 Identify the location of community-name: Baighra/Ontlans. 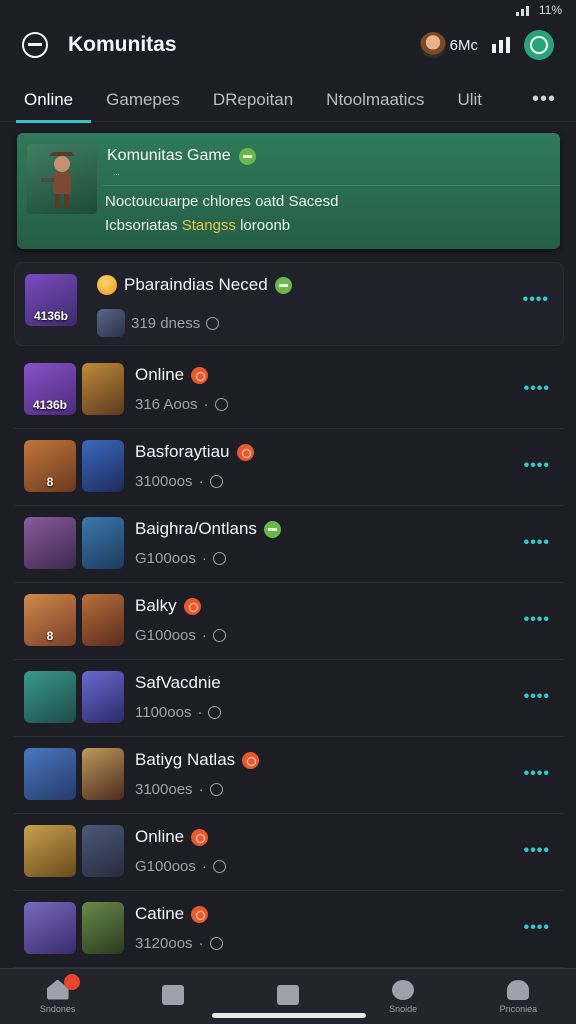
(208, 529).